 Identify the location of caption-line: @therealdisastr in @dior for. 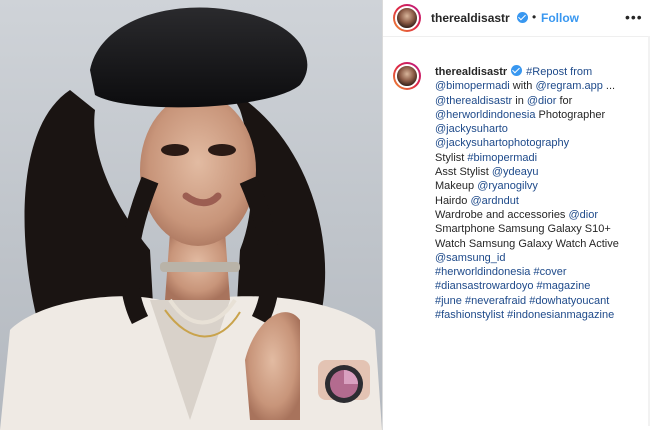
(540, 101).